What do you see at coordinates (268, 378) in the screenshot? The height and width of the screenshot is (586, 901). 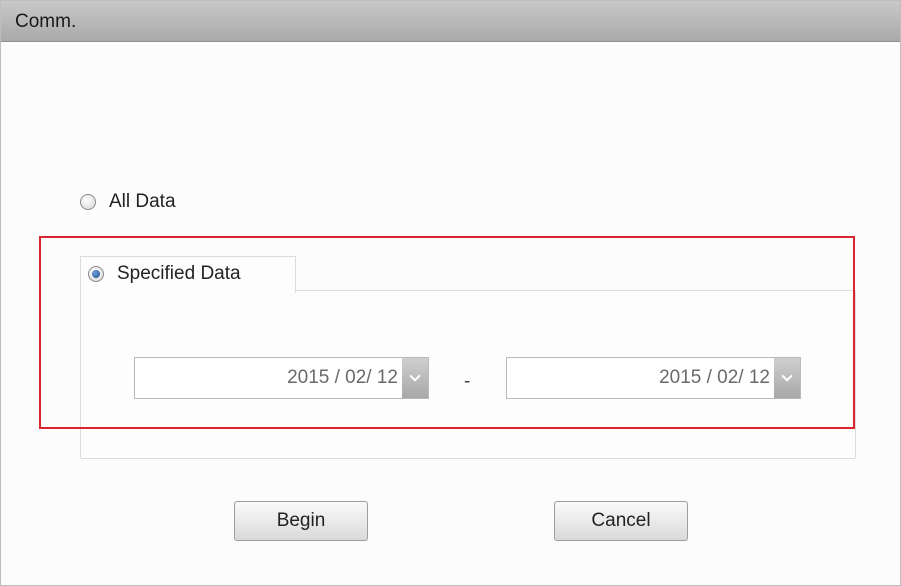 I see `start-date-value: 2015 / 02/ 12` at bounding box center [268, 378].